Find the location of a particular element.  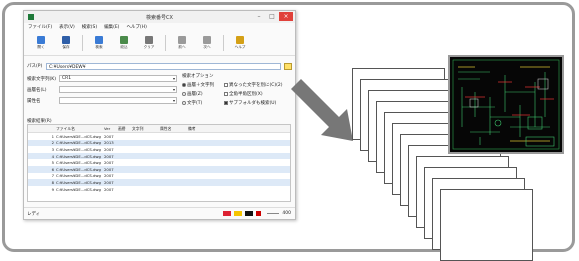

menu-file: ファイル(F) is located at coordinates (40, 27).